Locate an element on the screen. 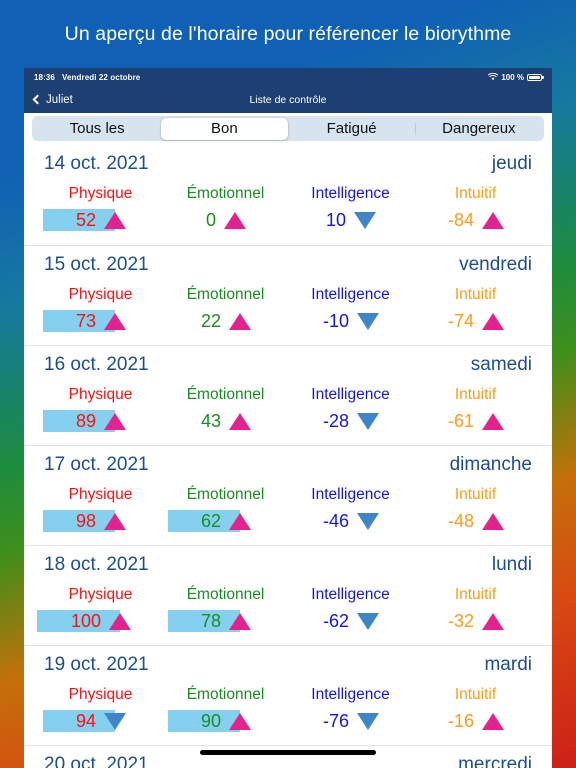 The width and height of the screenshot is (576, 768). metric-value-row: 78 is located at coordinates (225, 621).